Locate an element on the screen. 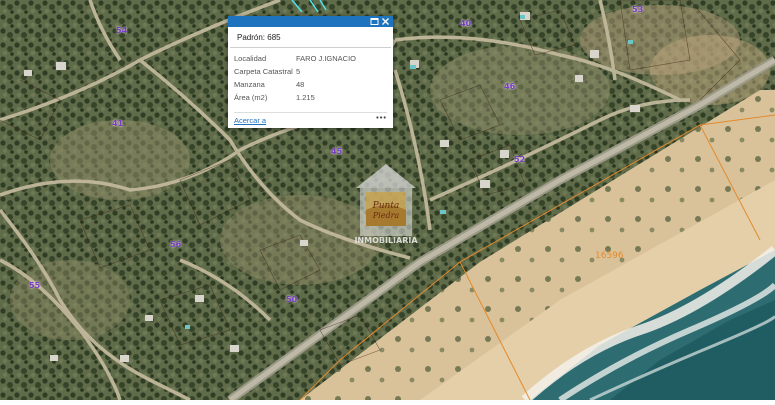 The width and height of the screenshot is (775, 405). svg-text: Punta is located at coordinates (386, 206).